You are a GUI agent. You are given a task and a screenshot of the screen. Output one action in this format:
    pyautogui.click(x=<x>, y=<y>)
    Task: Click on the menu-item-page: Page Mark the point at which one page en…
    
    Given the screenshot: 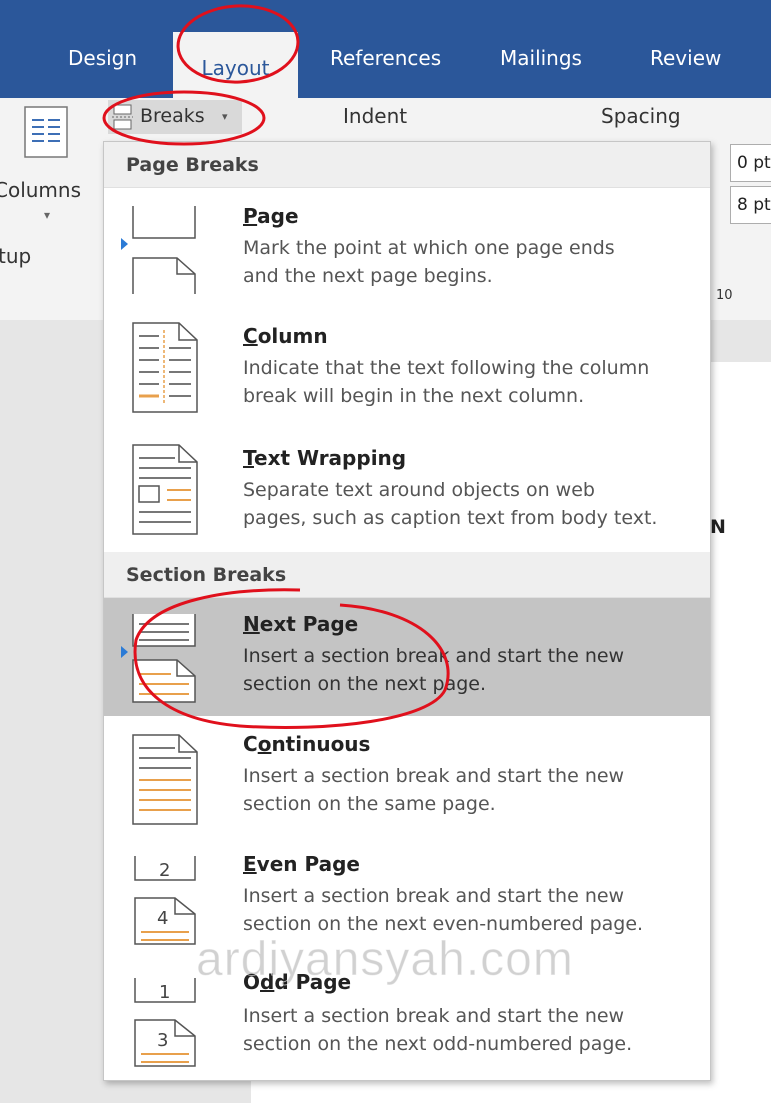 What is the action you would take?
    pyautogui.click(x=407, y=250)
    